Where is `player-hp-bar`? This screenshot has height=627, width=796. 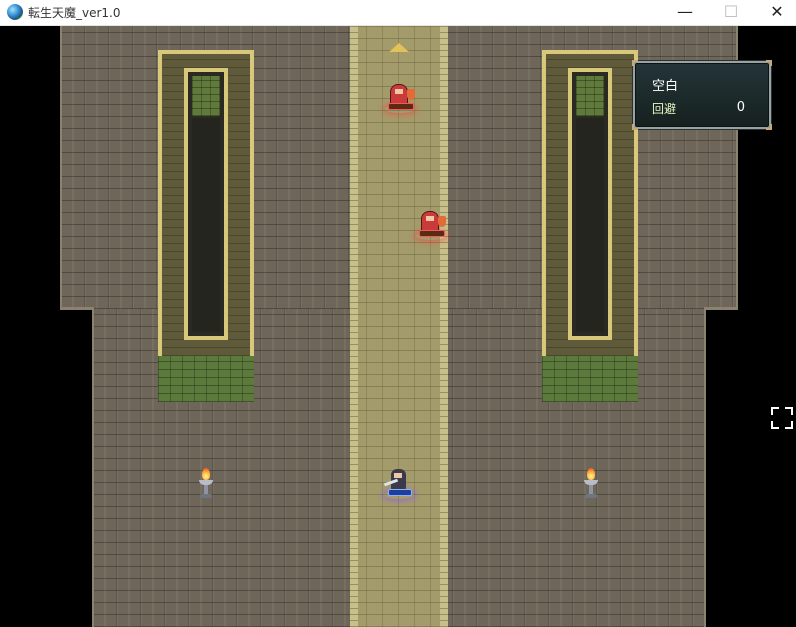 player-hp-bar is located at coordinates (400, 492).